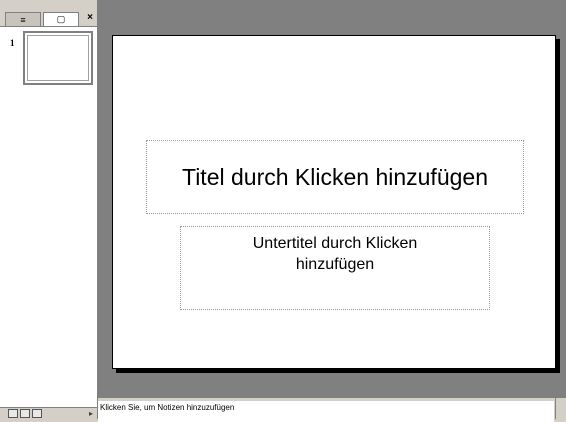  I want to click on view-bar: ▸, so click(48, 413).